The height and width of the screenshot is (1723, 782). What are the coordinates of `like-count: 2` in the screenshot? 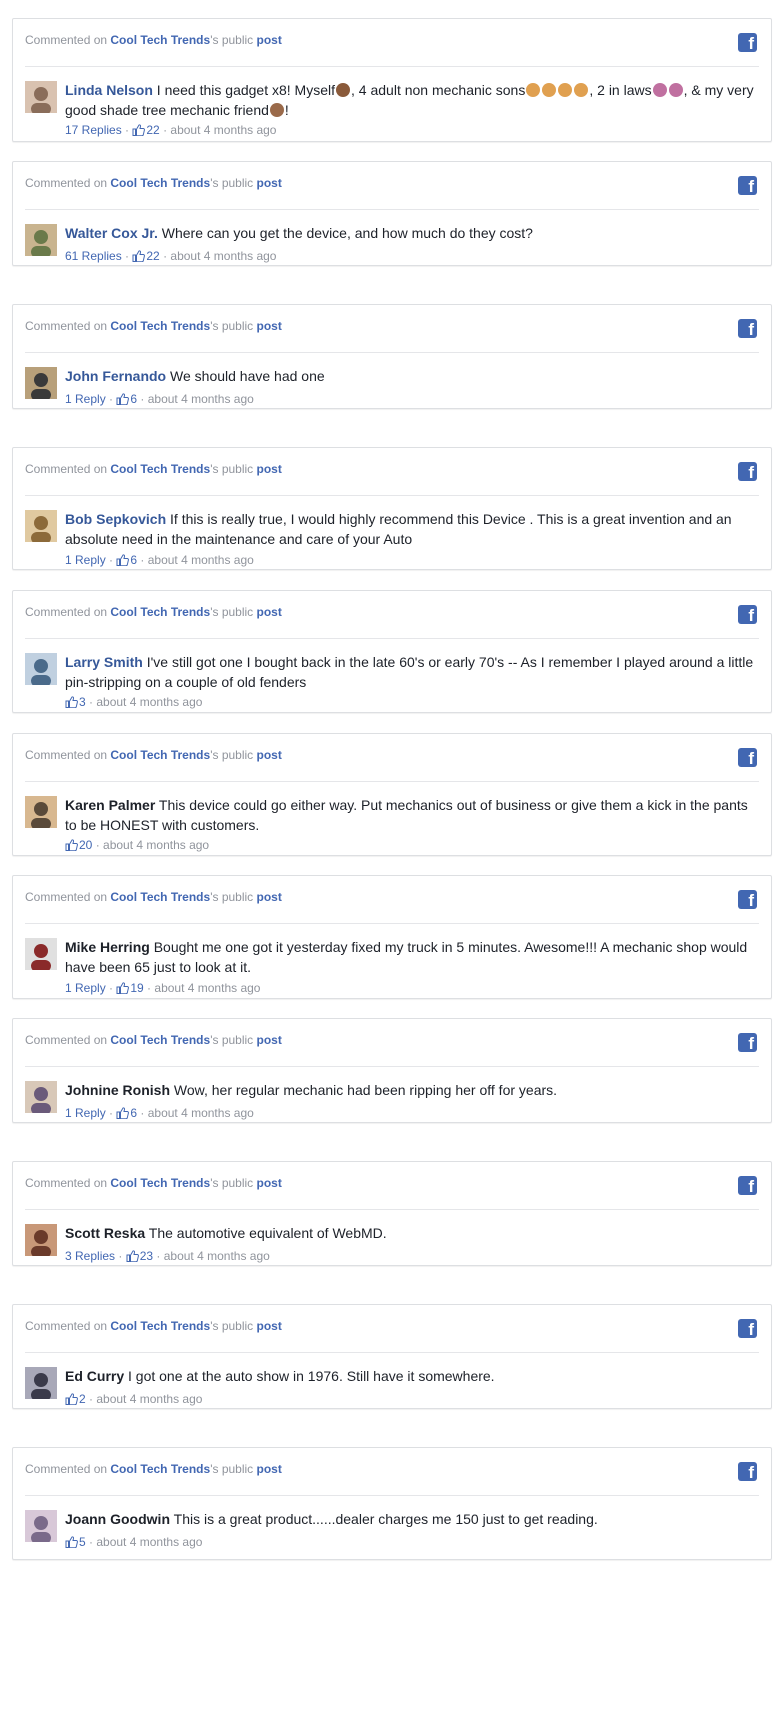 It's located at (82, 1399).